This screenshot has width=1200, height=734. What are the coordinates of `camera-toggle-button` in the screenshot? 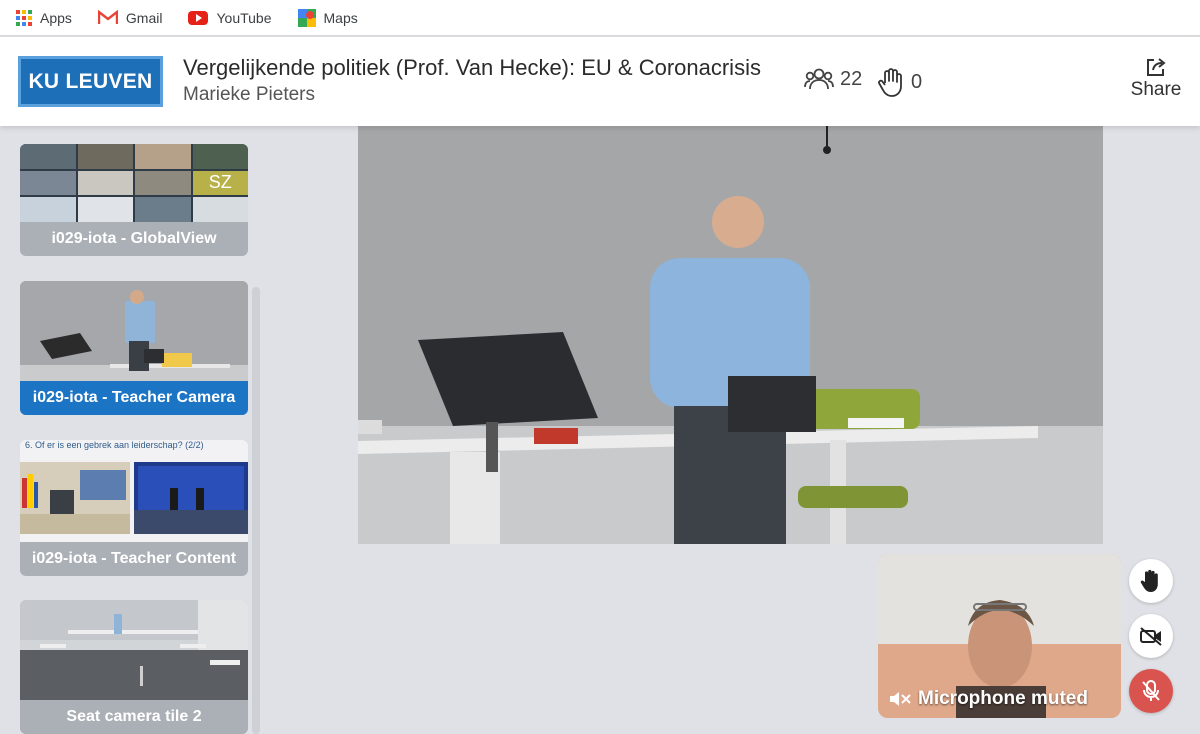 It's located at (1151, 636).